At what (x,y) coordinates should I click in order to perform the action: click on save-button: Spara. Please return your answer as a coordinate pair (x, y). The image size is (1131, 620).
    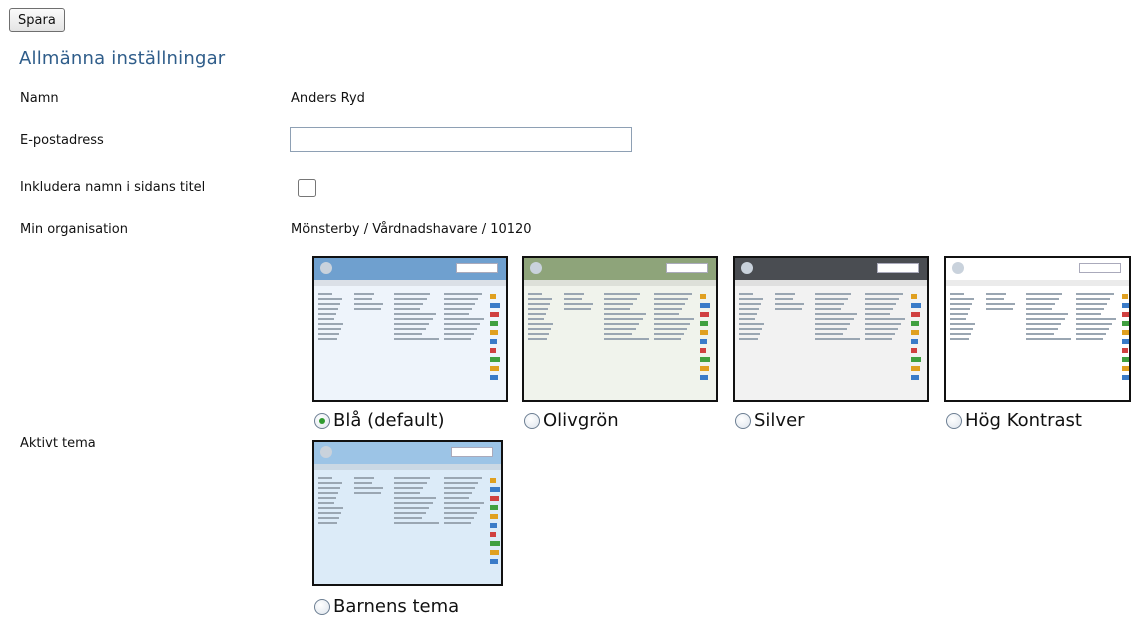
    Looking at the image, I should click on (37, 20).